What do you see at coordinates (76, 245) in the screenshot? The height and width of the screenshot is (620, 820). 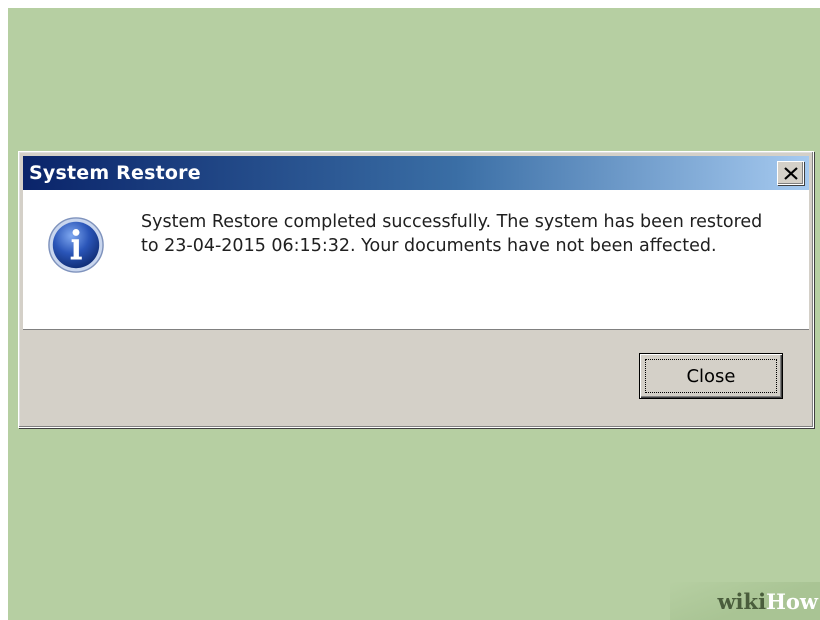 I see `information-icon` at bounding box center [76, 245].